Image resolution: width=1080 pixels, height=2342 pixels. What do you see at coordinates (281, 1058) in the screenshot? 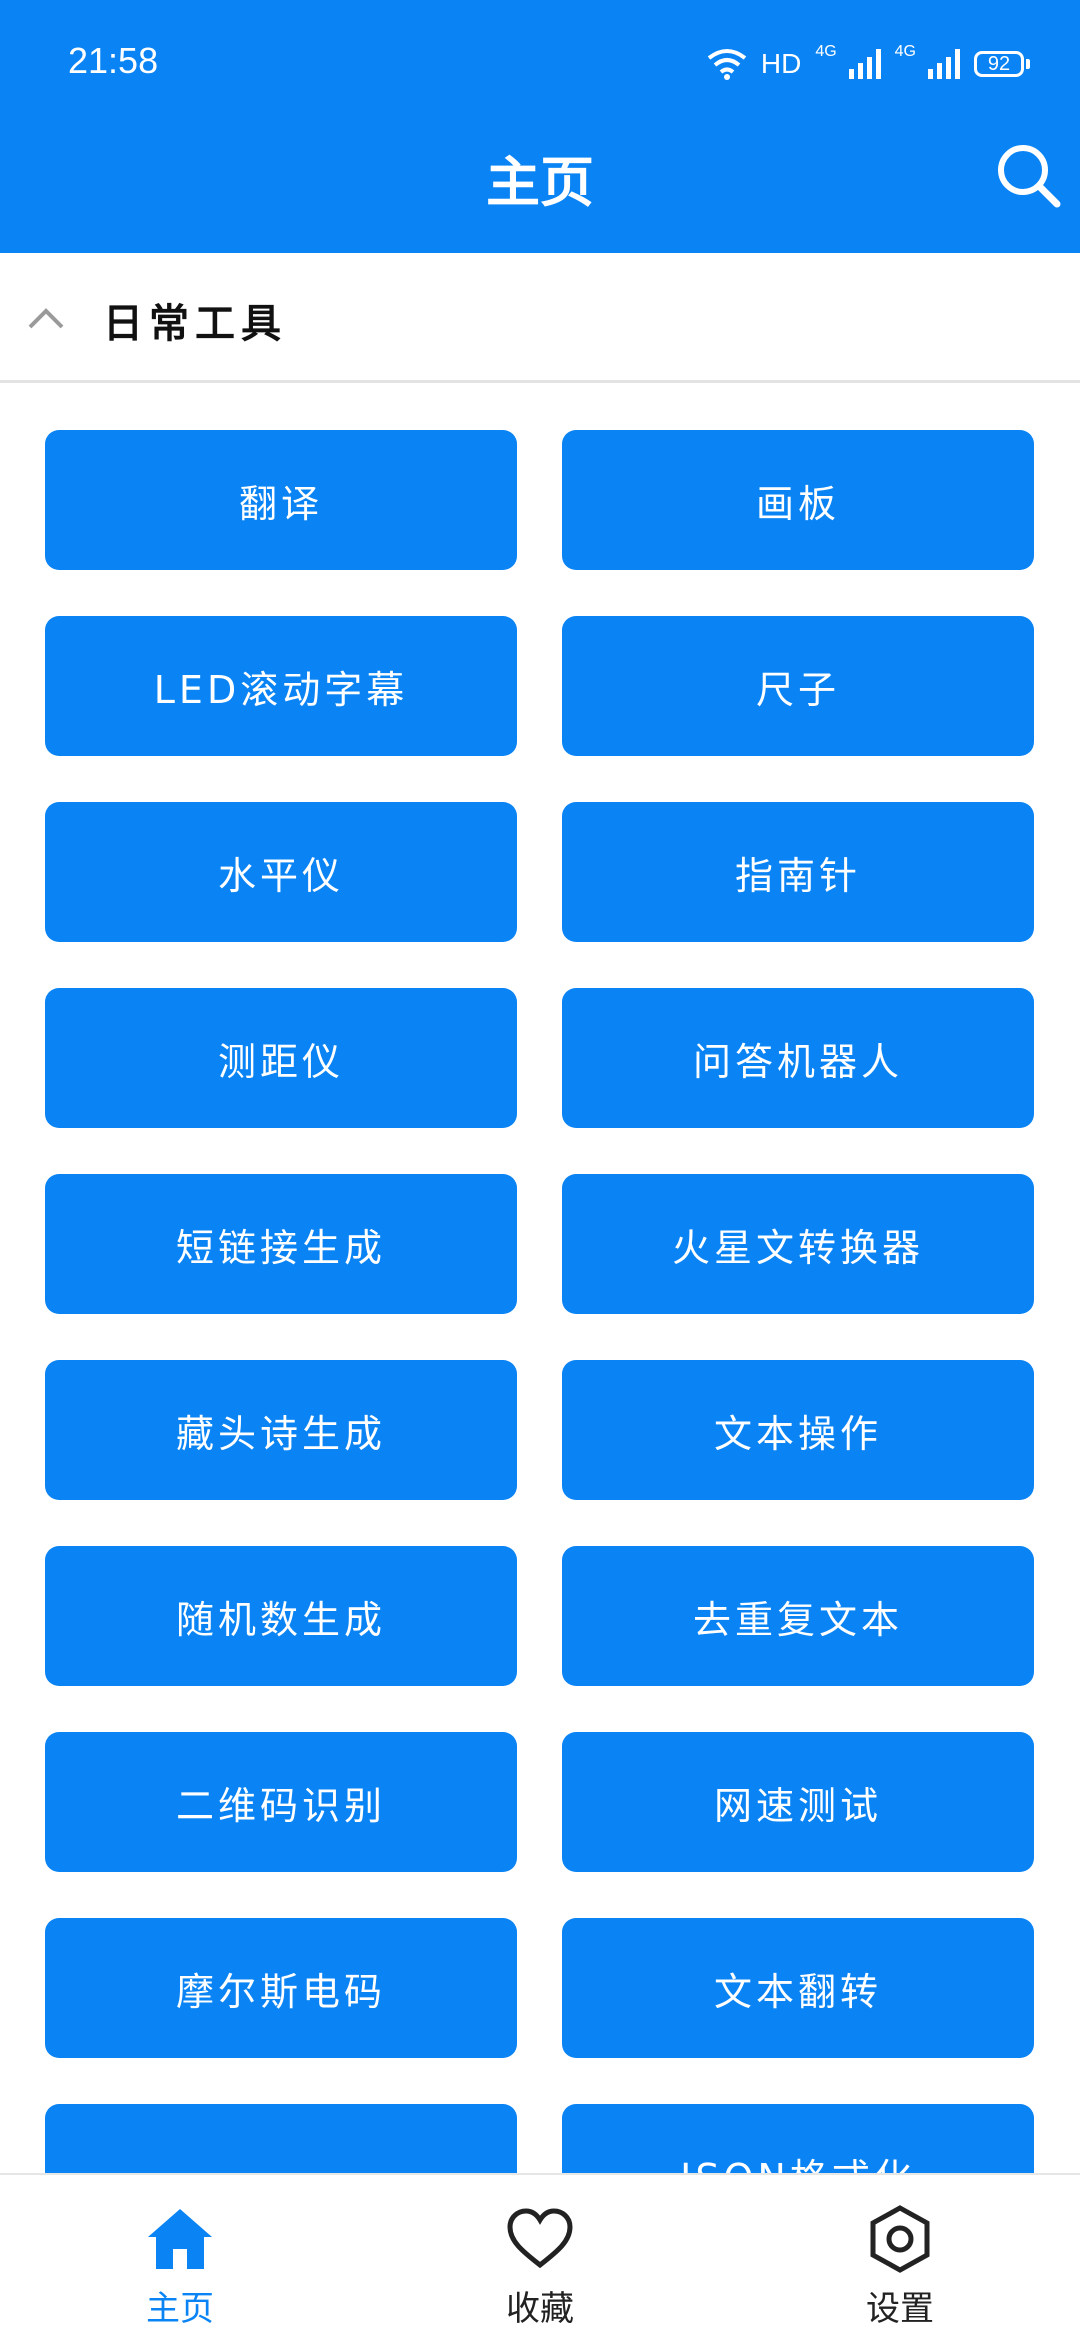
I see `tool-button-rangefinder: 测距仪` at bounding box center [281, 1058].